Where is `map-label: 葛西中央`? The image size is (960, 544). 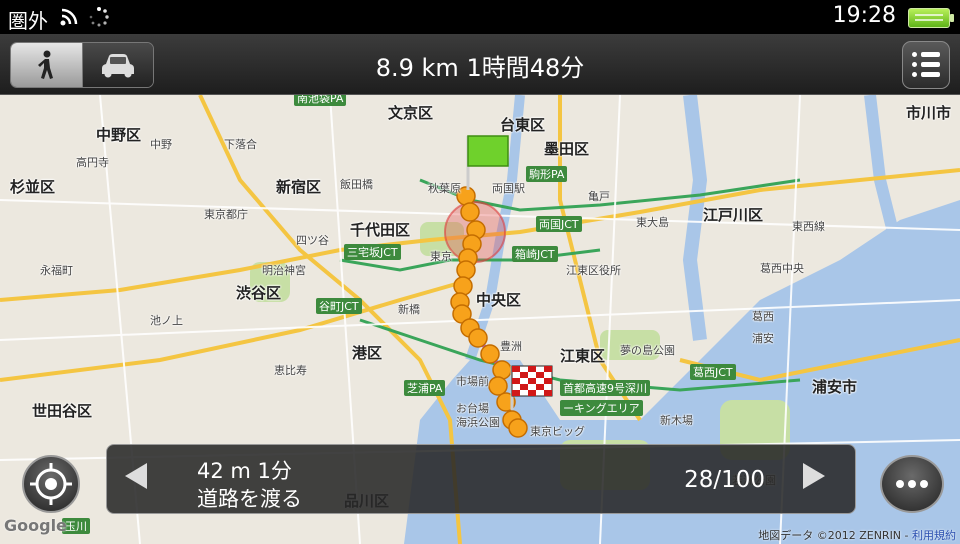
map-label: 葛西中央 is located at coordinates (782, 268).